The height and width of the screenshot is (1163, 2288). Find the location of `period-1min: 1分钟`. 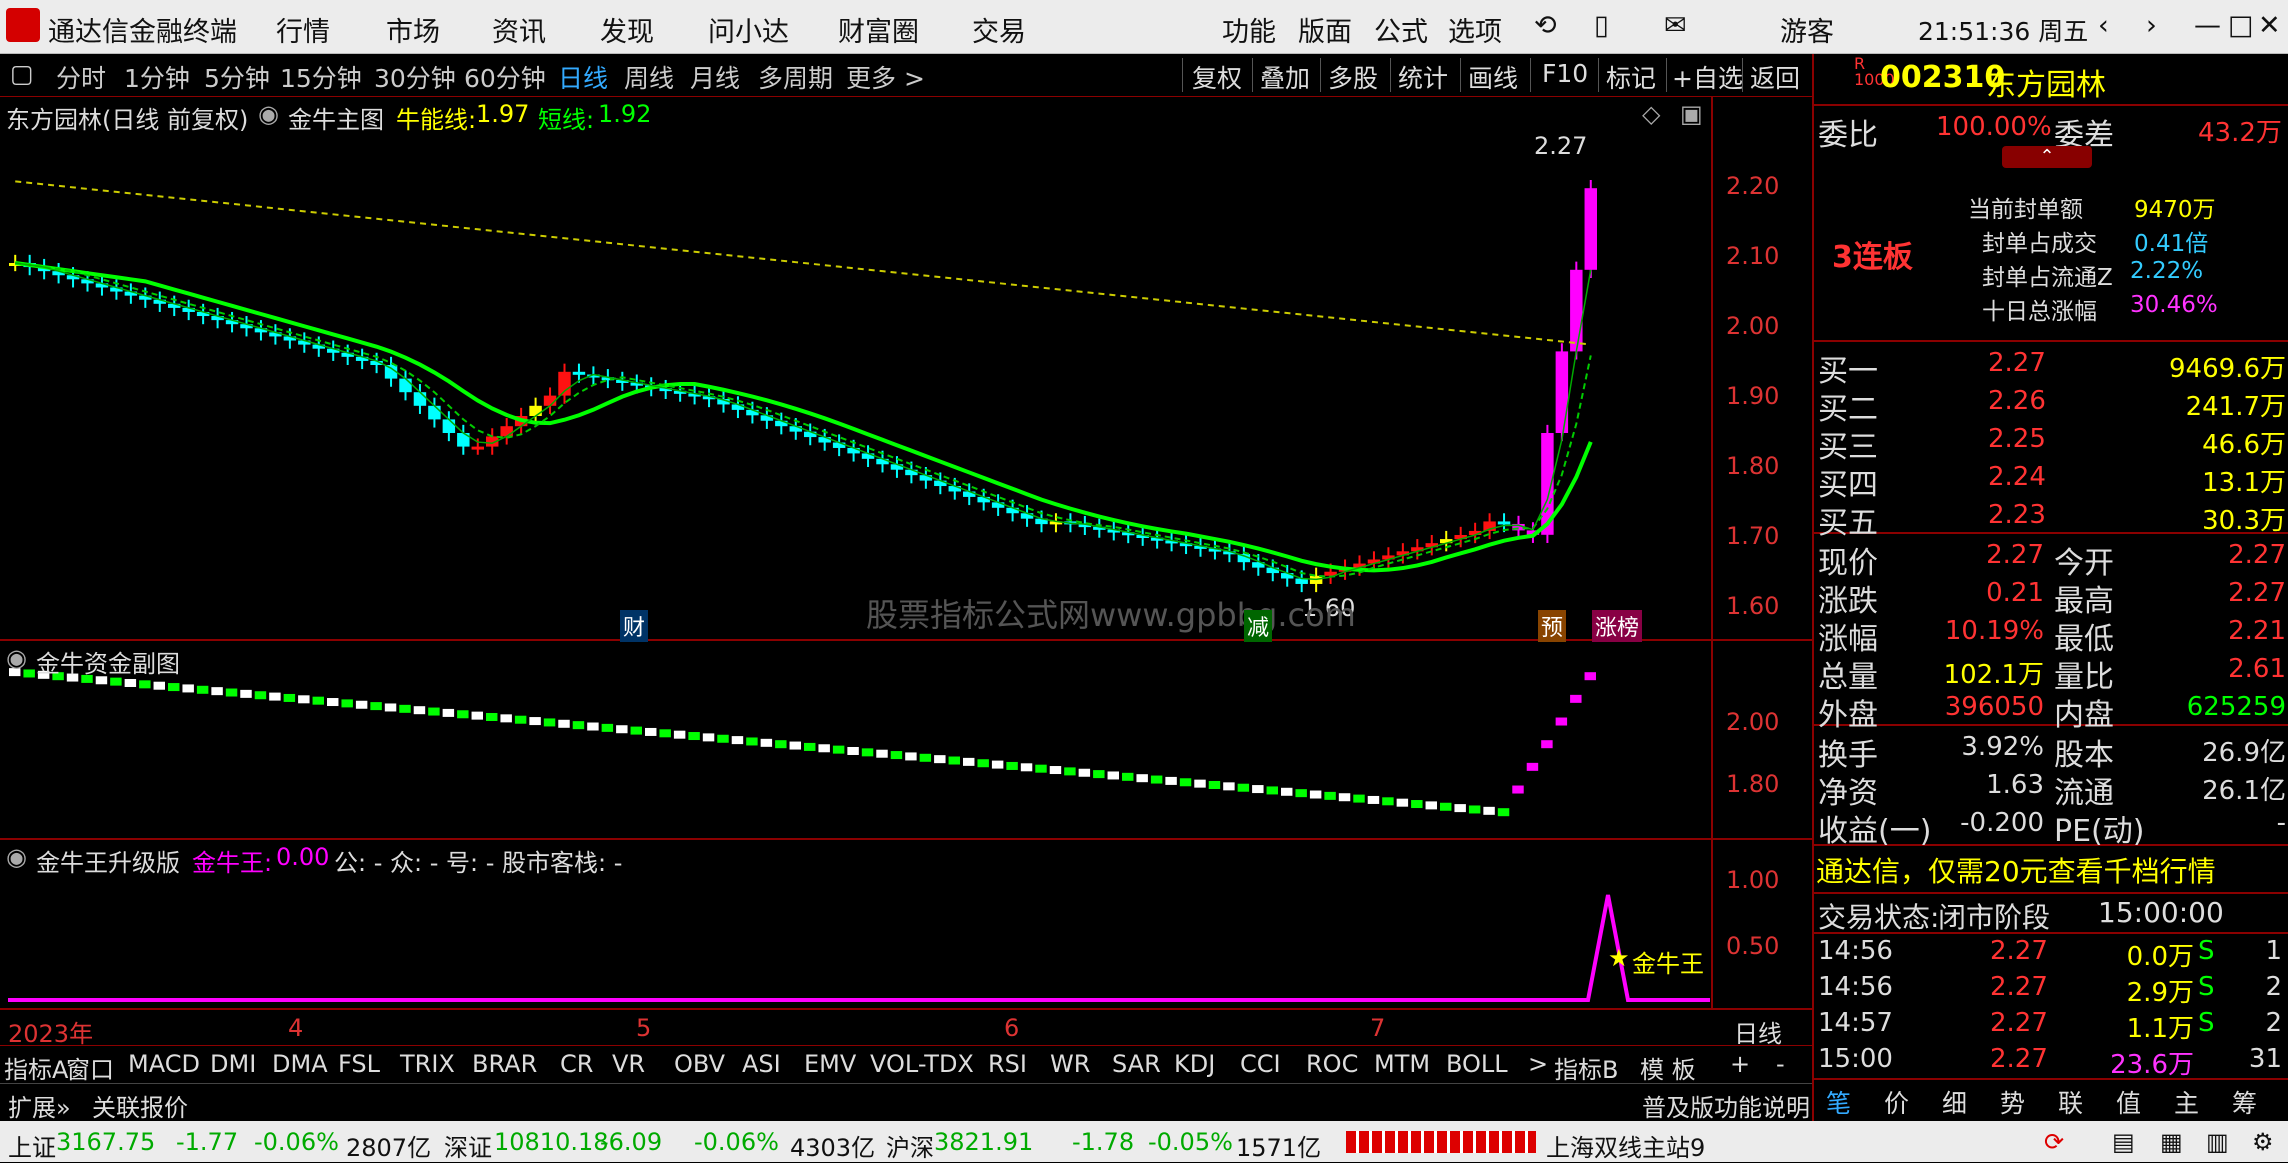

period-1min: 1分钟 is located at coordinates (157, 77).